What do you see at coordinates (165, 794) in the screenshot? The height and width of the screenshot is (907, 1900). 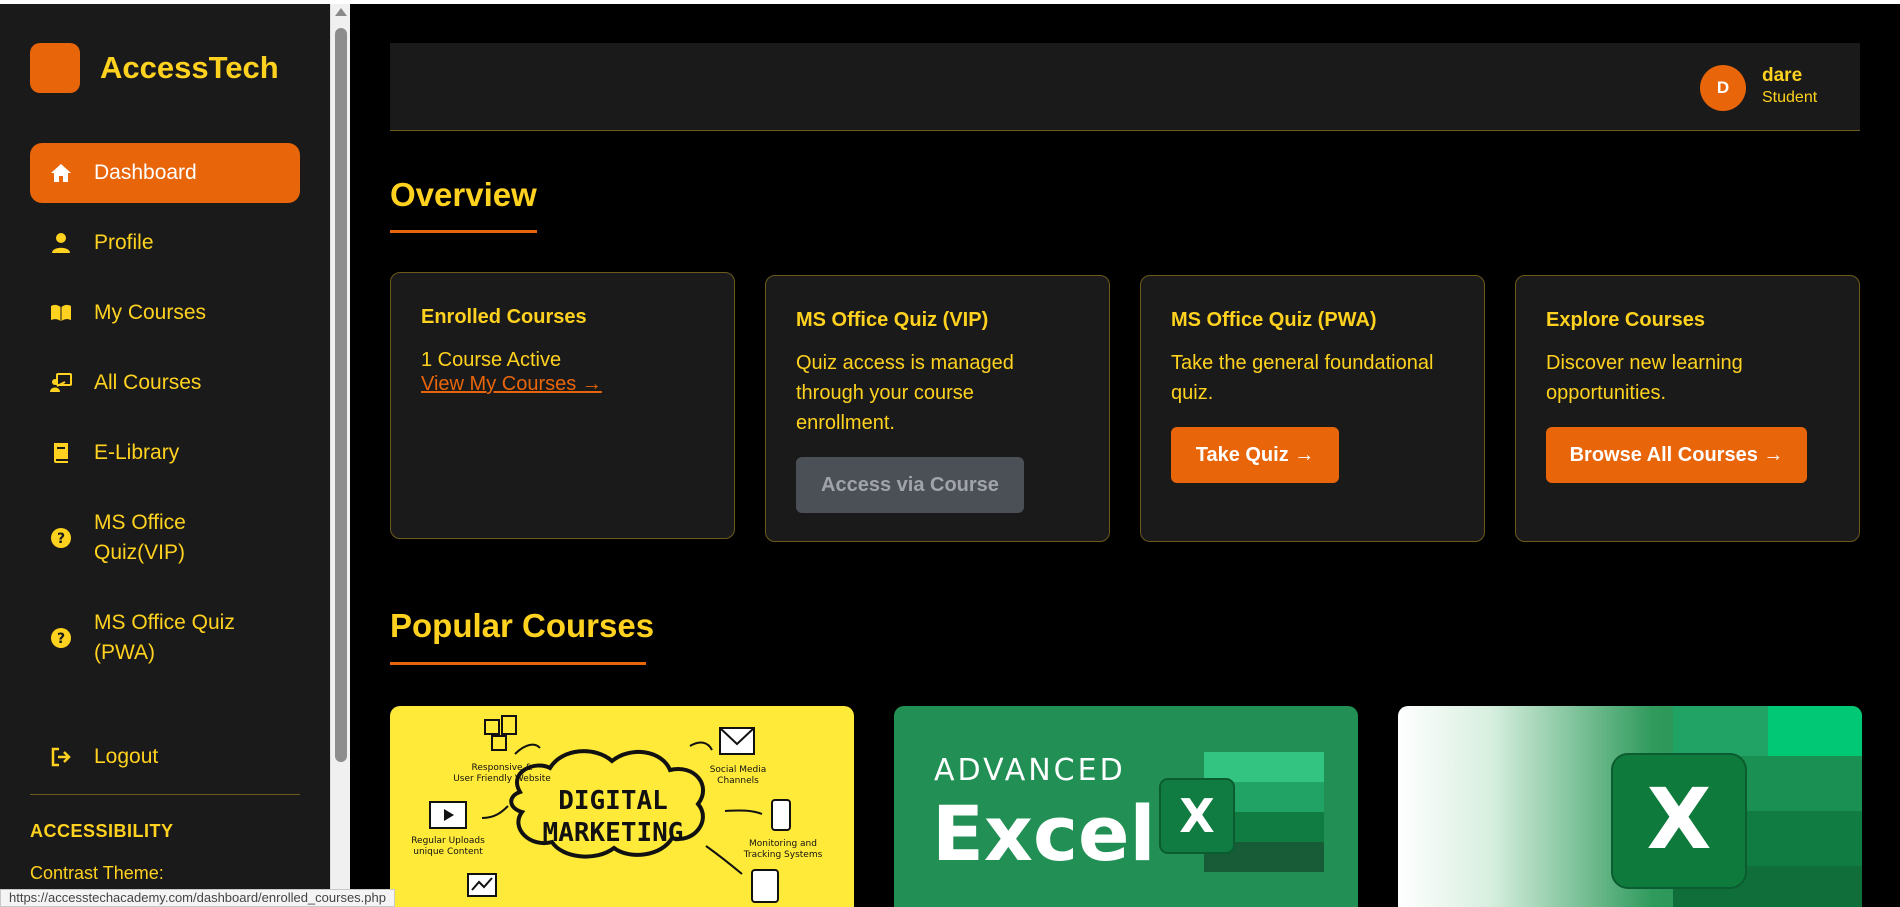 I see `sidebar-divider` at bounding box center [165, 794].